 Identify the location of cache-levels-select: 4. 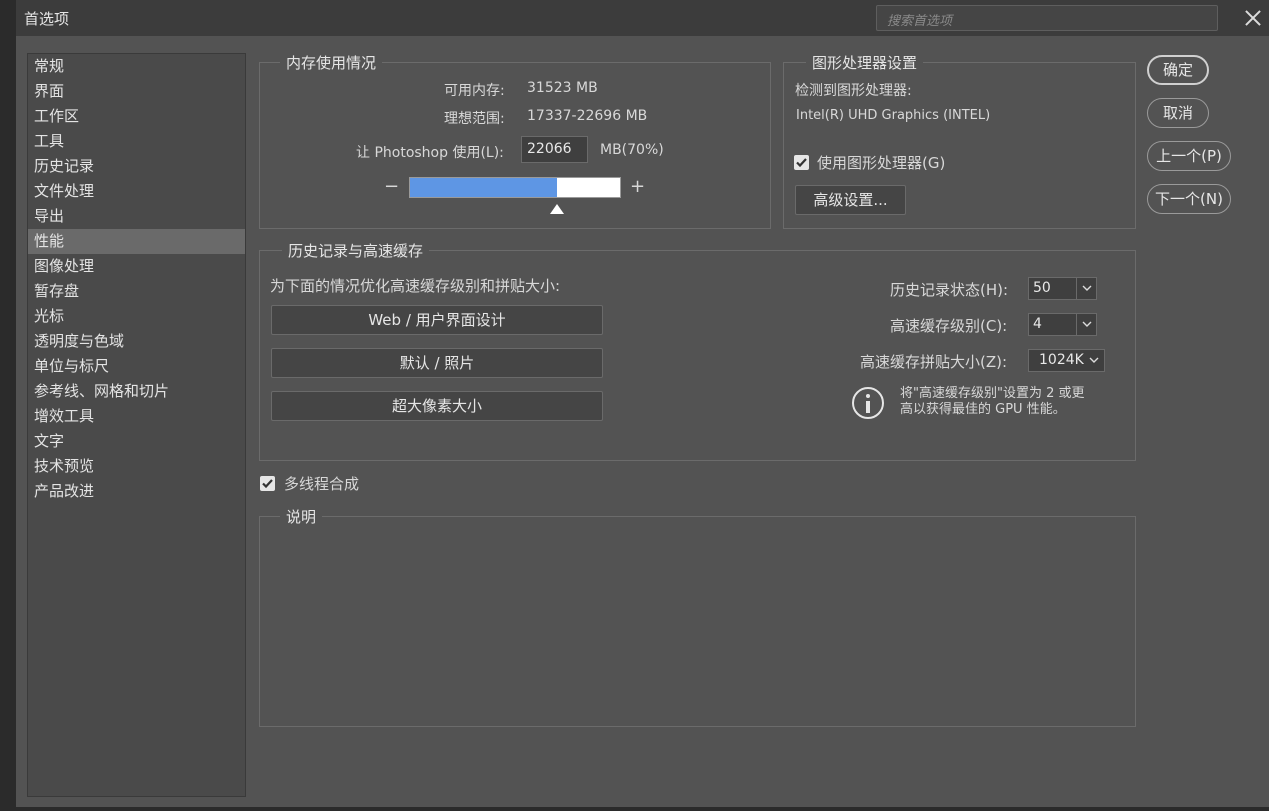
(1062, 324).